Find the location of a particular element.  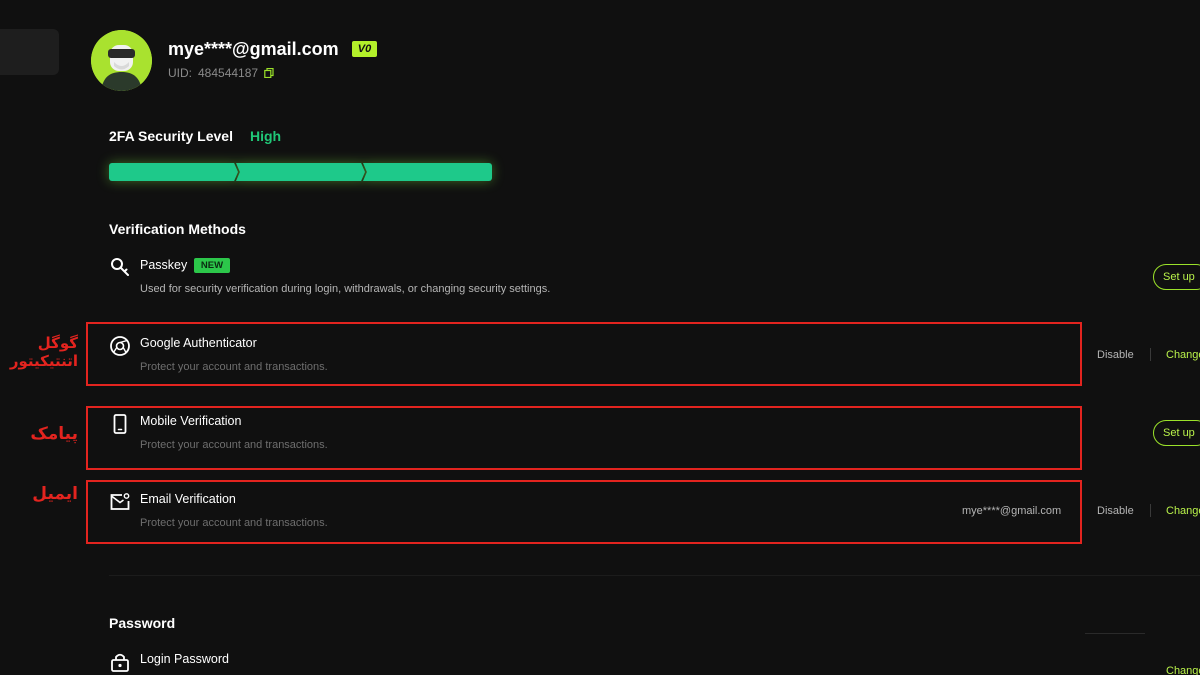

annotation-box-google is located at coordinates (584, 354).